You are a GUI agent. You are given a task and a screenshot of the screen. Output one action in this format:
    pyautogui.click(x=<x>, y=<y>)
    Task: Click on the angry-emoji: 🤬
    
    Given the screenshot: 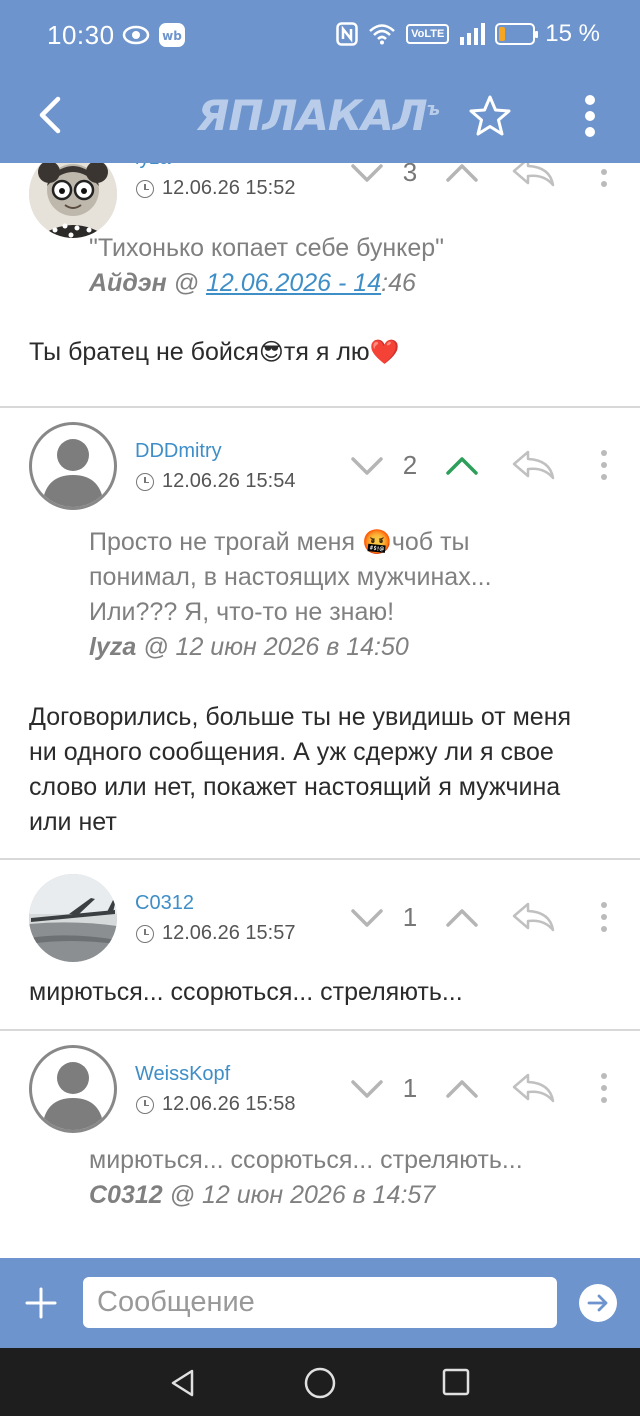 What is the action you would take?
    pyautogui.click(x=376, y=542)
    